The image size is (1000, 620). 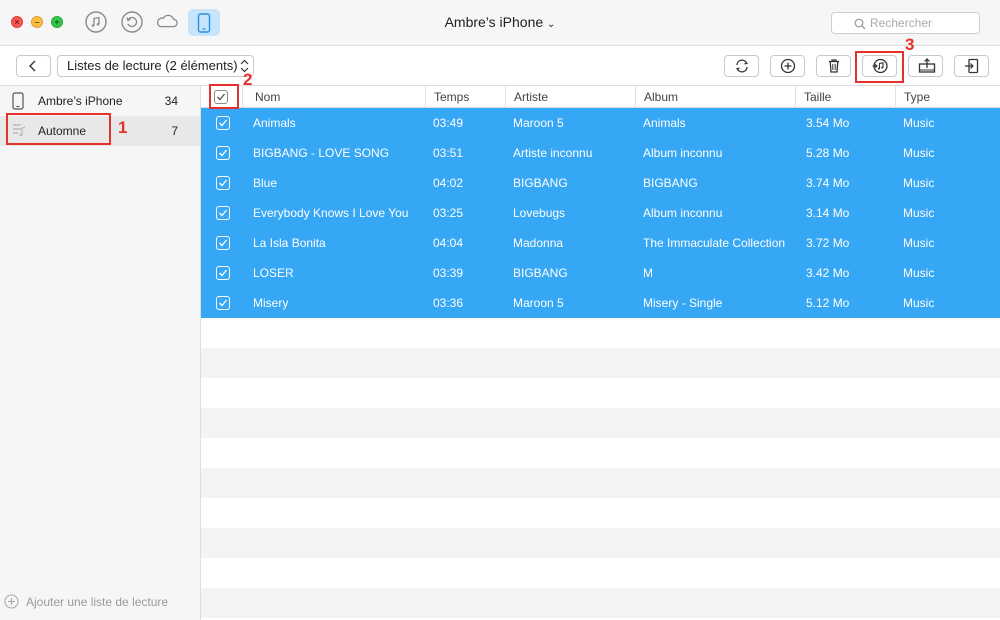 What do you see at coordinates (714, 243) in the screenshot?
I see `cell-album: The Immaculate Collection` at bounding box center [714, 243].